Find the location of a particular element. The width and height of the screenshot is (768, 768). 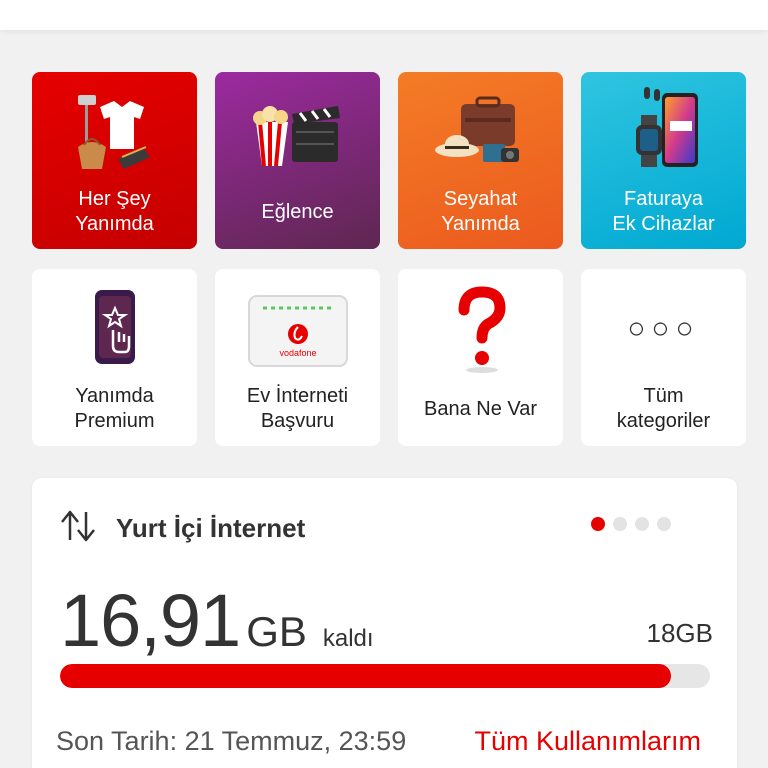

card-header: Yurt İçi İnternet is located at coordinates (181, 528).